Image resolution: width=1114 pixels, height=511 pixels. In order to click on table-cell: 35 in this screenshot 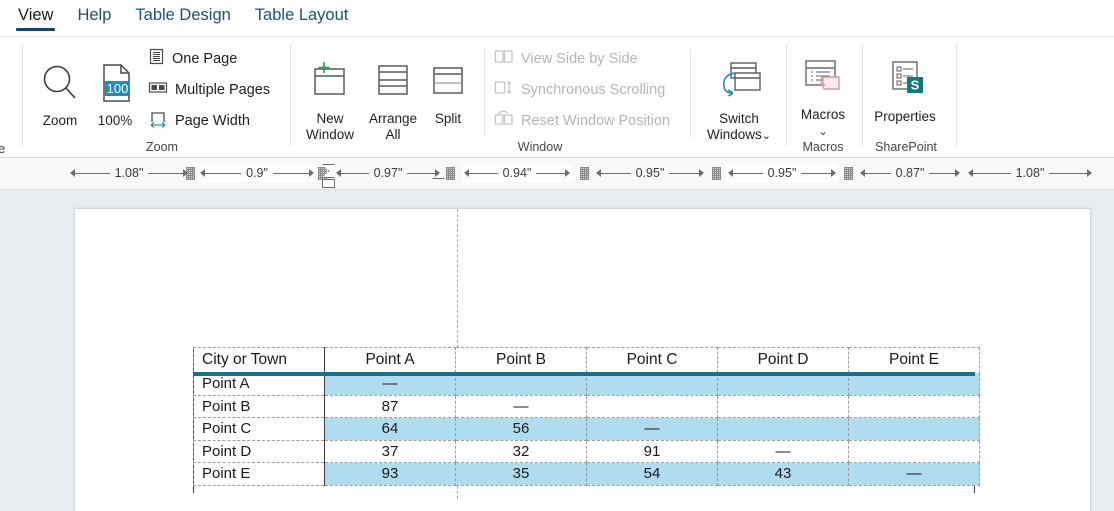, I will do `click(521, 474)`.